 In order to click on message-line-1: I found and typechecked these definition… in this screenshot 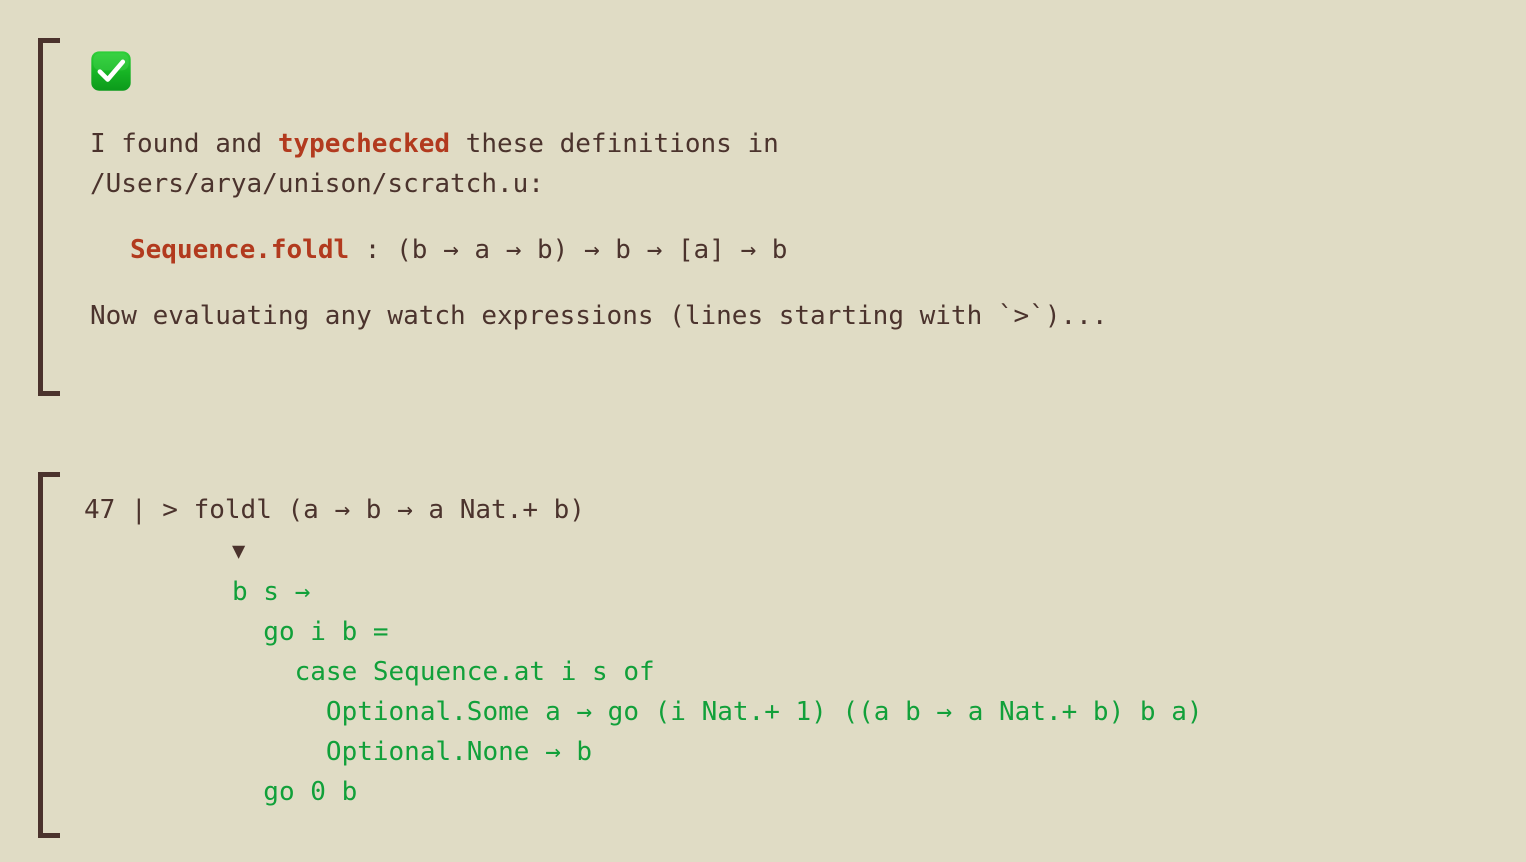, I will do `click(808, 144)`.